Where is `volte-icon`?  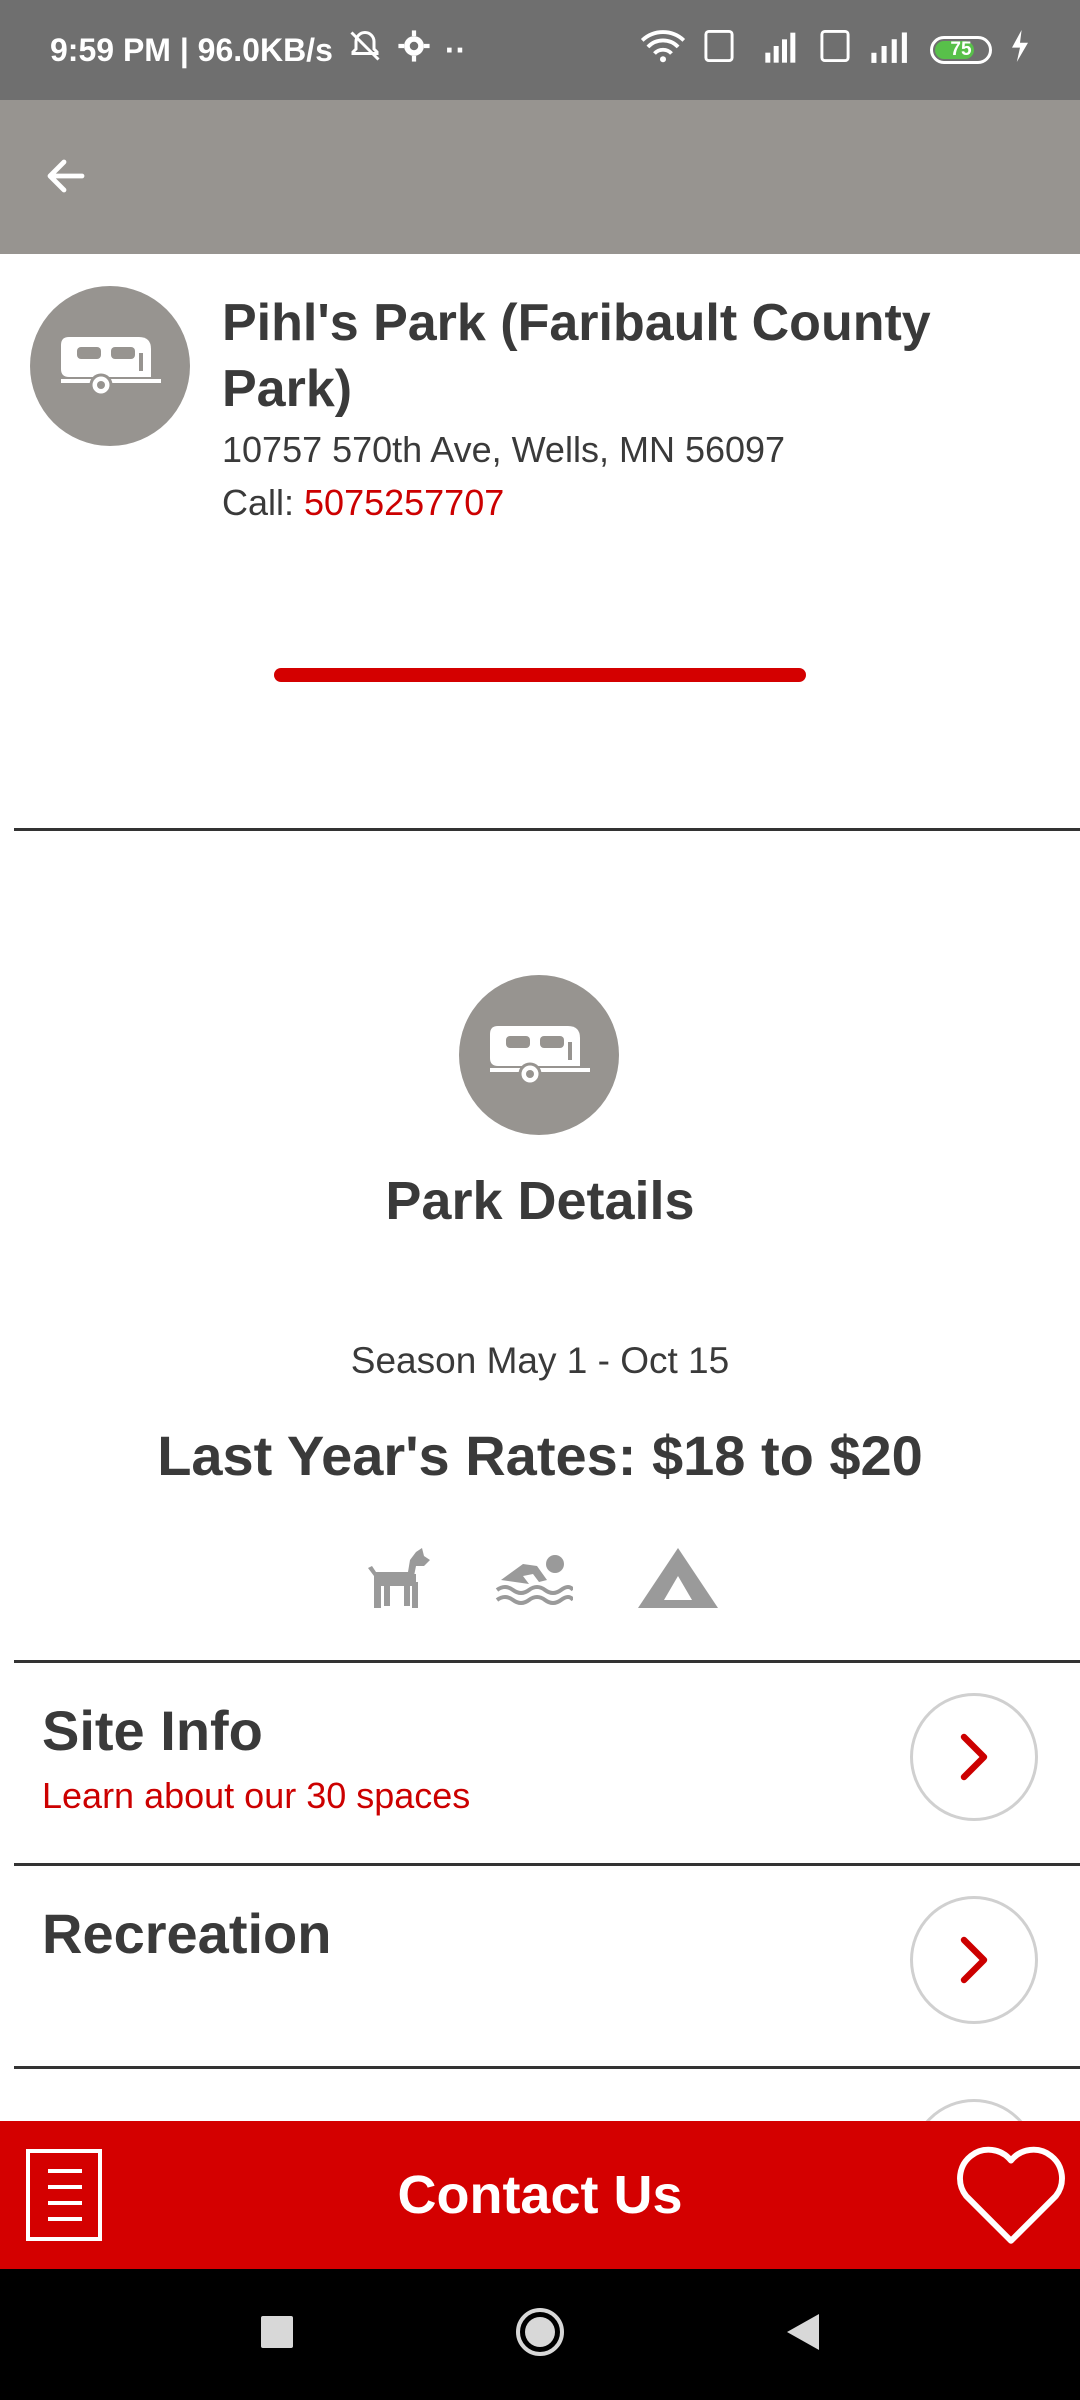 volte-icon is located at coordinates (719, 50).